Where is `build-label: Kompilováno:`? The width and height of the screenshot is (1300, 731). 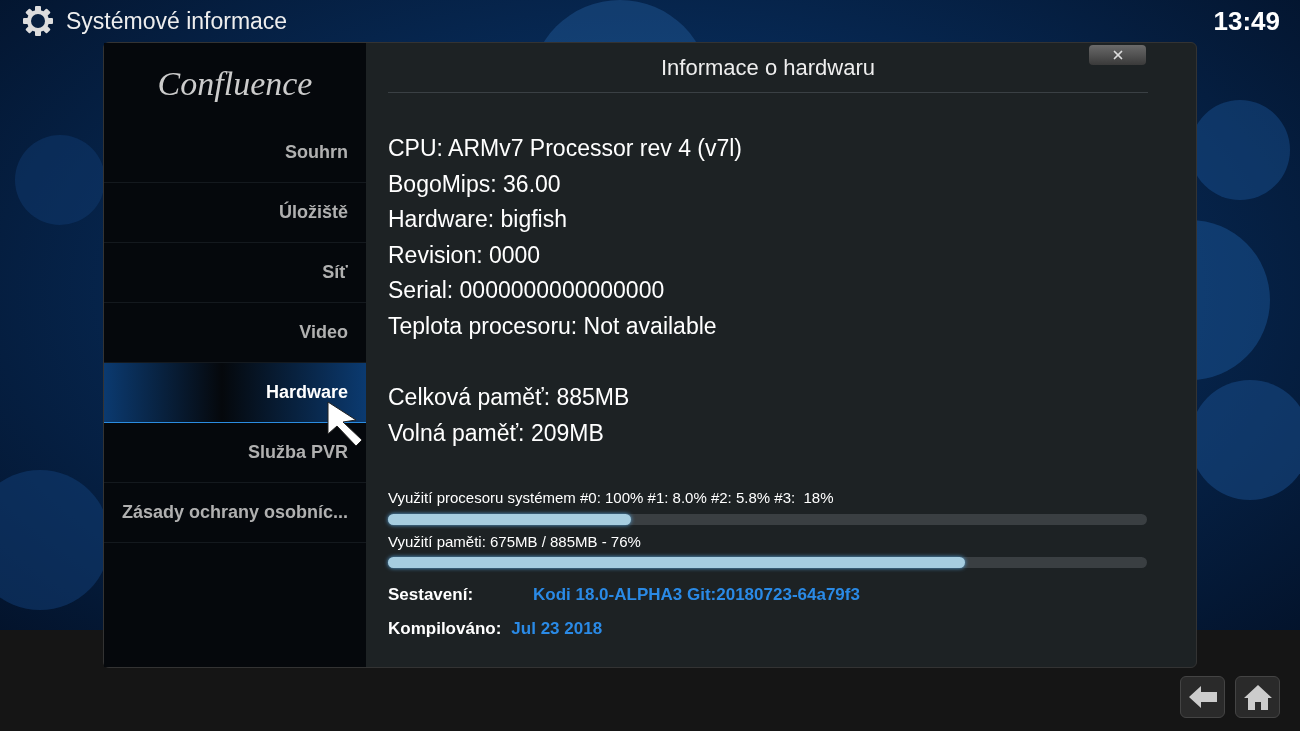
build-label: Kompilováno: is located at coordinates (445, 628).